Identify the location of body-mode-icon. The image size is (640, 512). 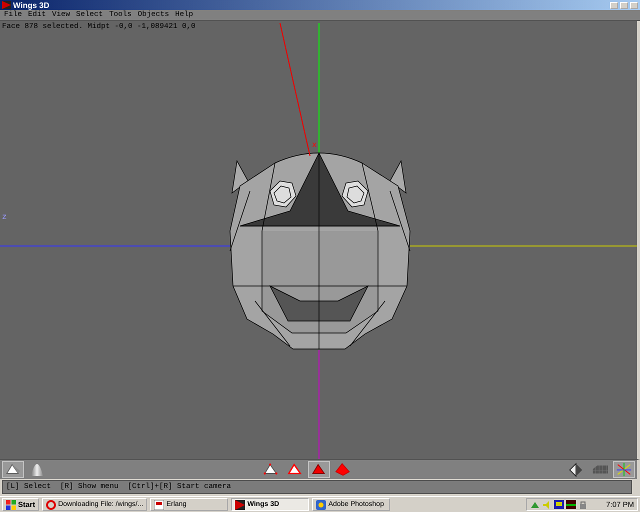
(342, 469).